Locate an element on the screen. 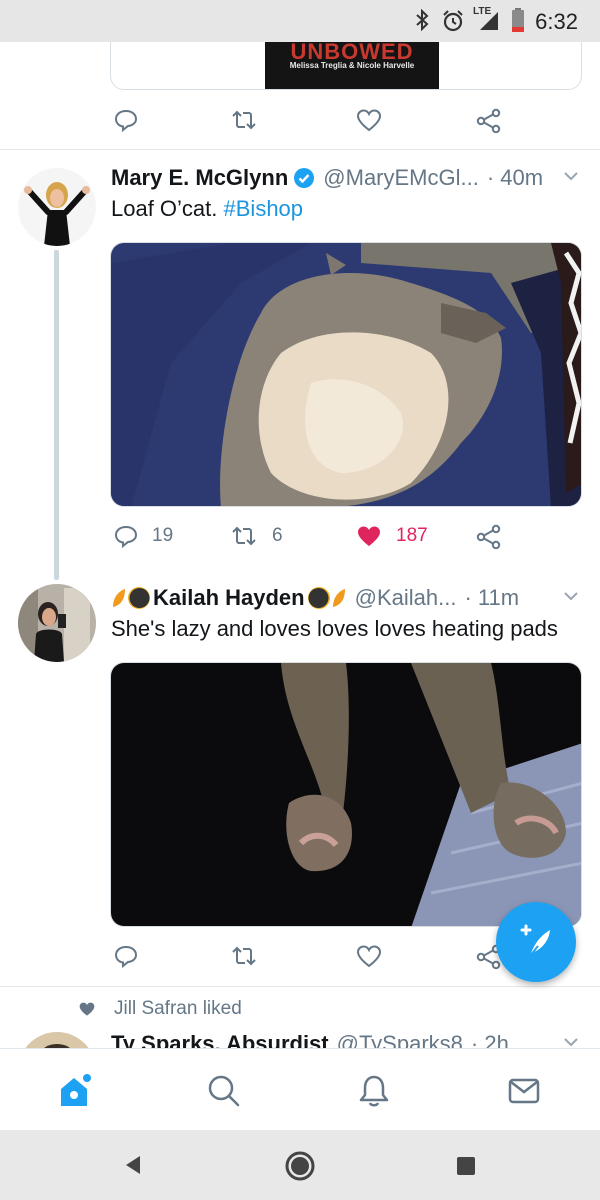 The height and width of the screenshot is (1200, 600). like-button: 187 is located at coordinates (392, 536).